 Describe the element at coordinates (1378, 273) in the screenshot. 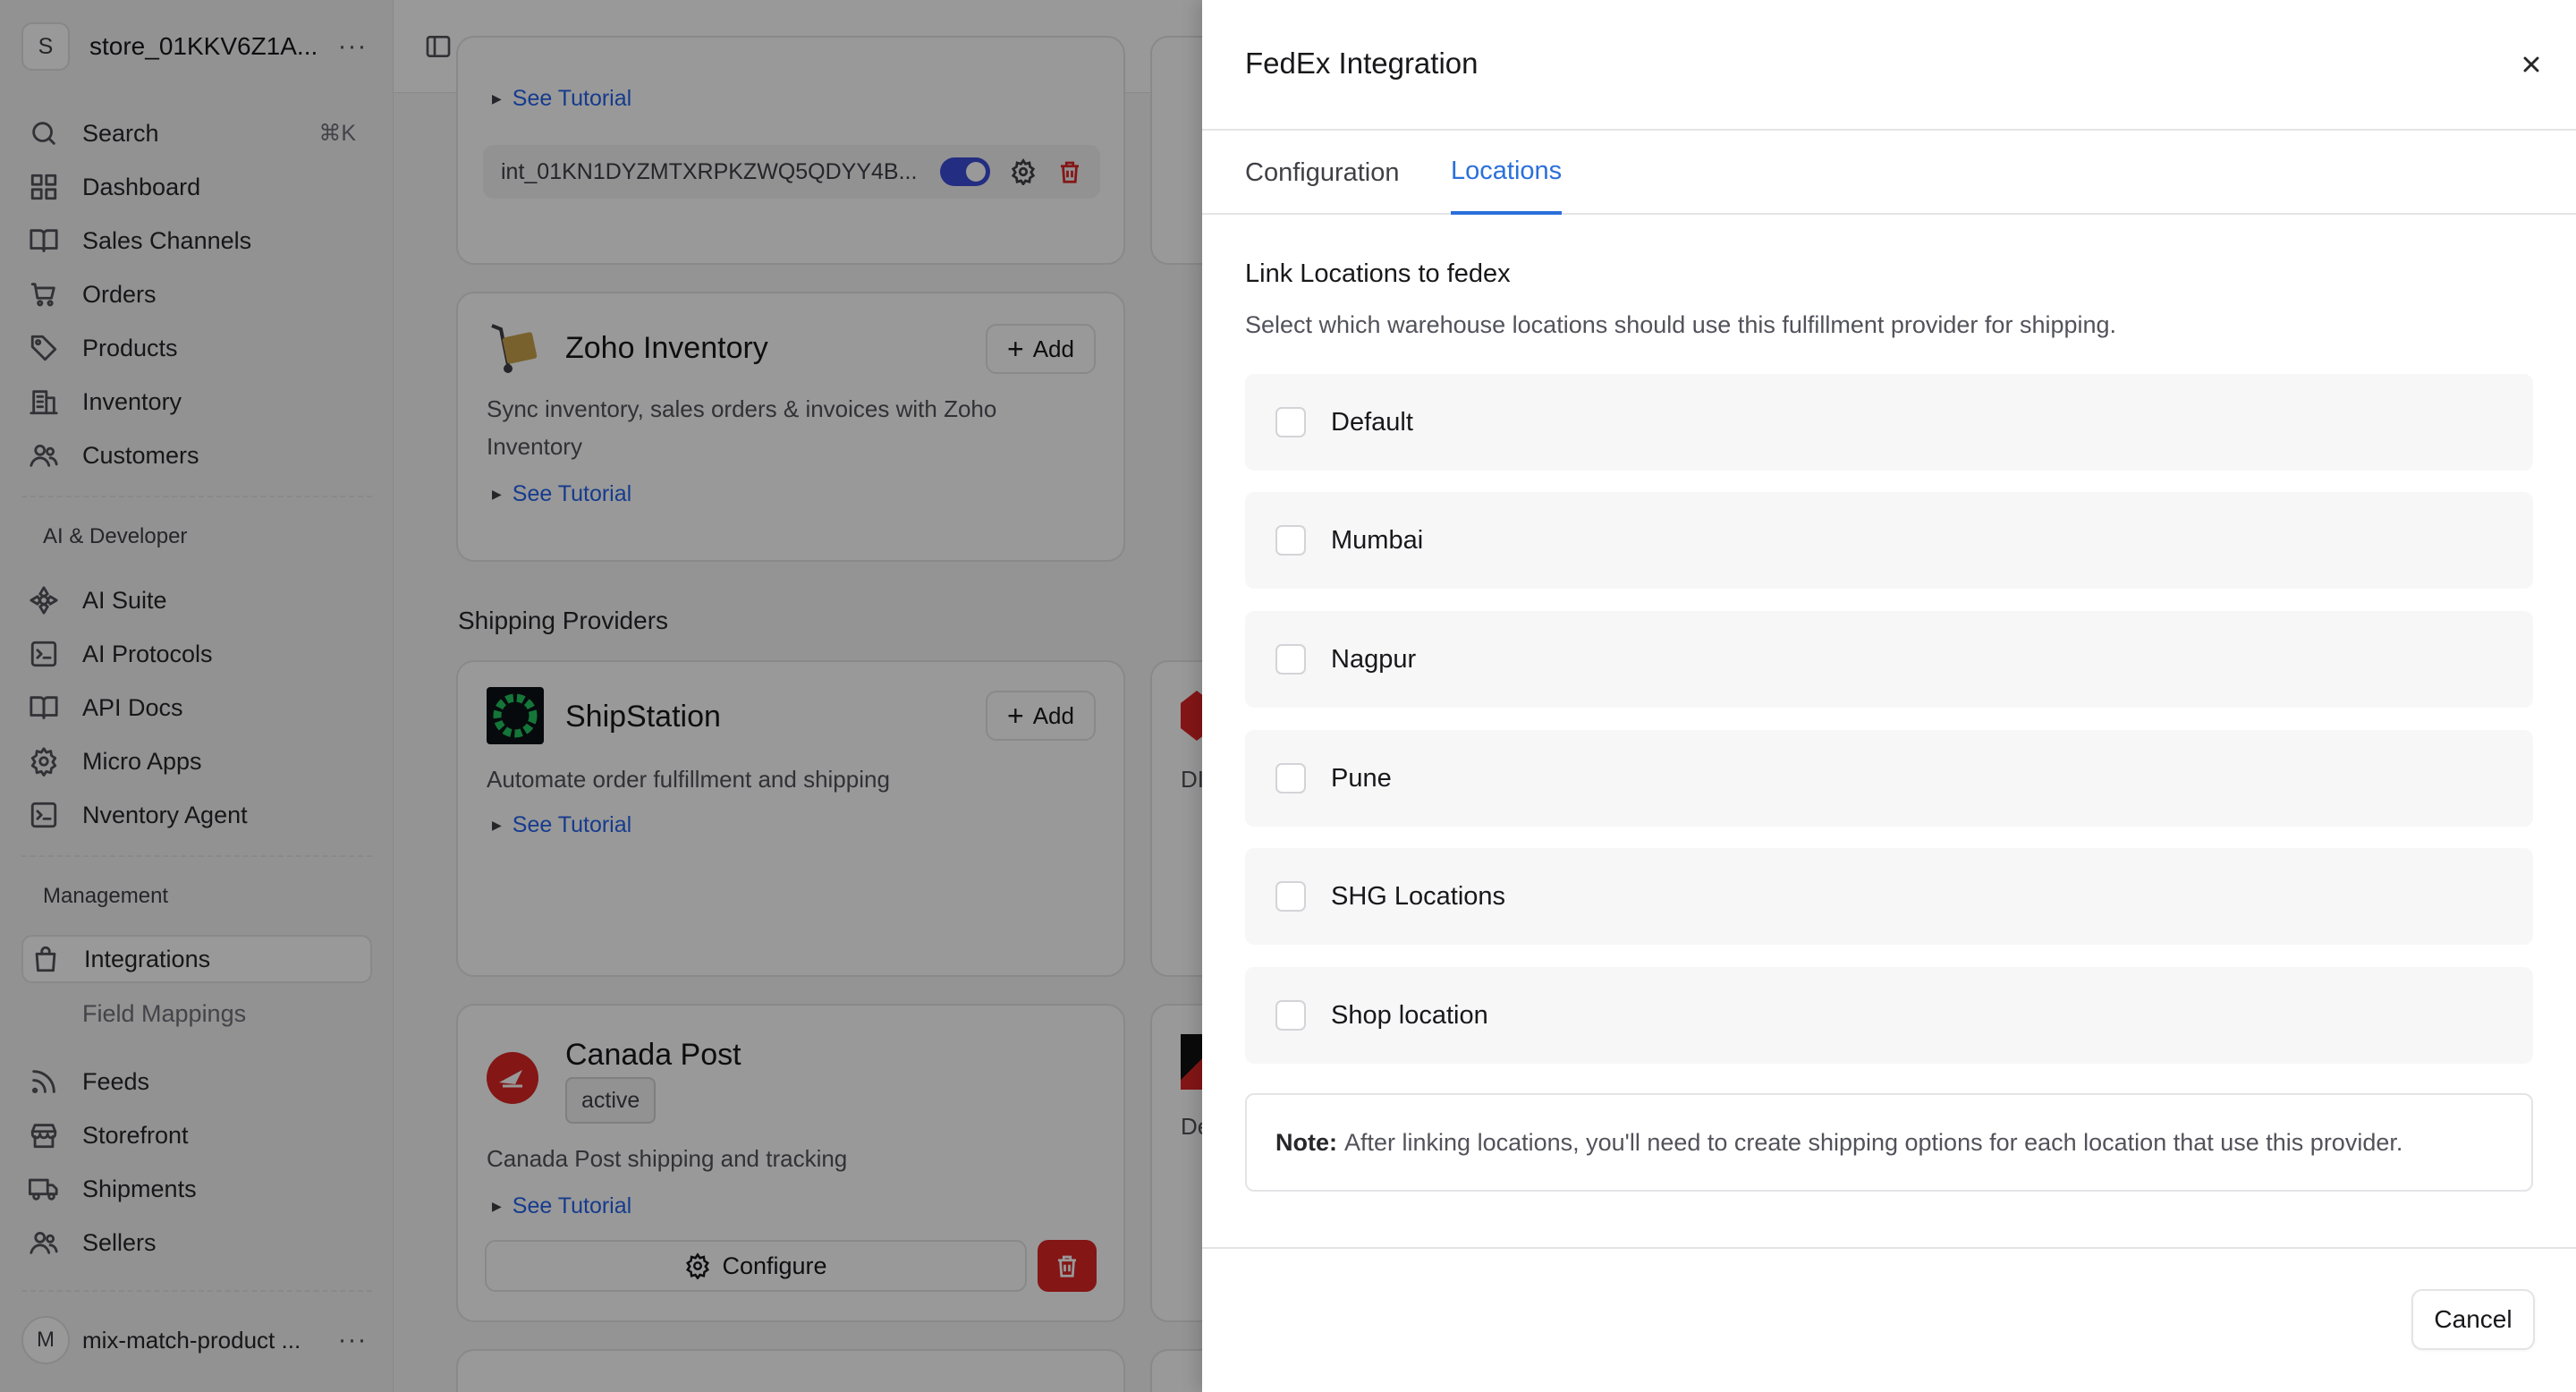

I see `section-heading: Link Locations to fedex` at that location.